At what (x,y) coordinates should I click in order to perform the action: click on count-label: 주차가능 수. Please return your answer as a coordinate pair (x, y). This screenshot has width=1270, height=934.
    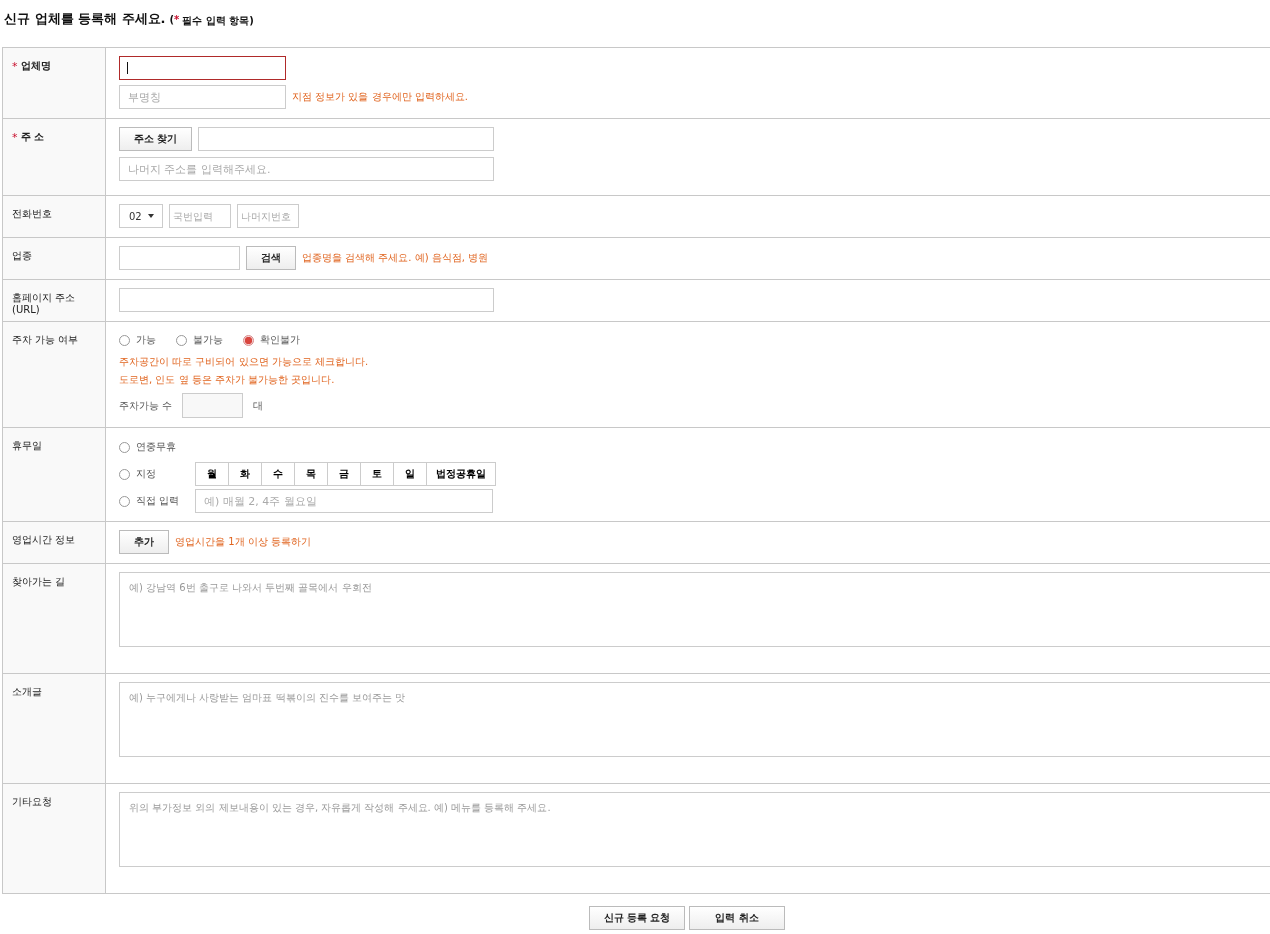
    Looking at the image, I should click on (146, 405).